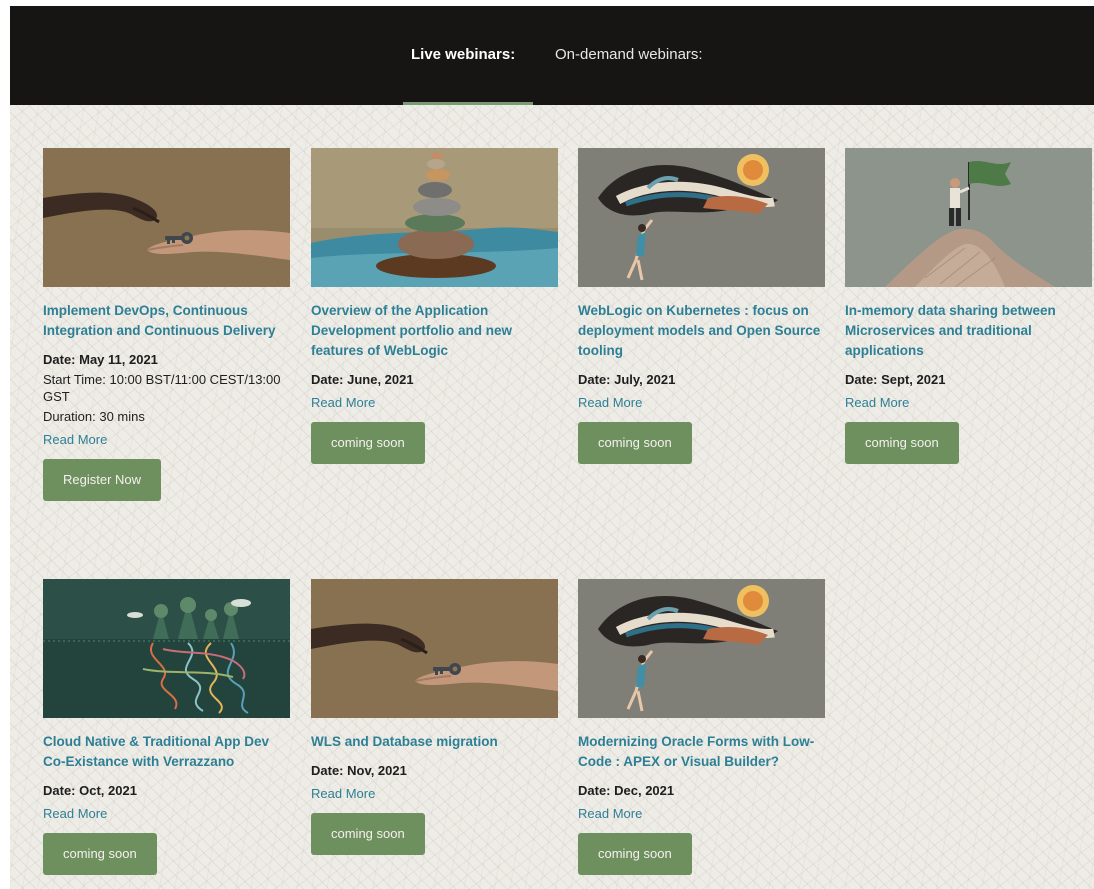  What do you see at coordinates (463, 55) in the screenshot?
I see `tab-live-webinars: Live webinars:` at bounding box center [463, 55].